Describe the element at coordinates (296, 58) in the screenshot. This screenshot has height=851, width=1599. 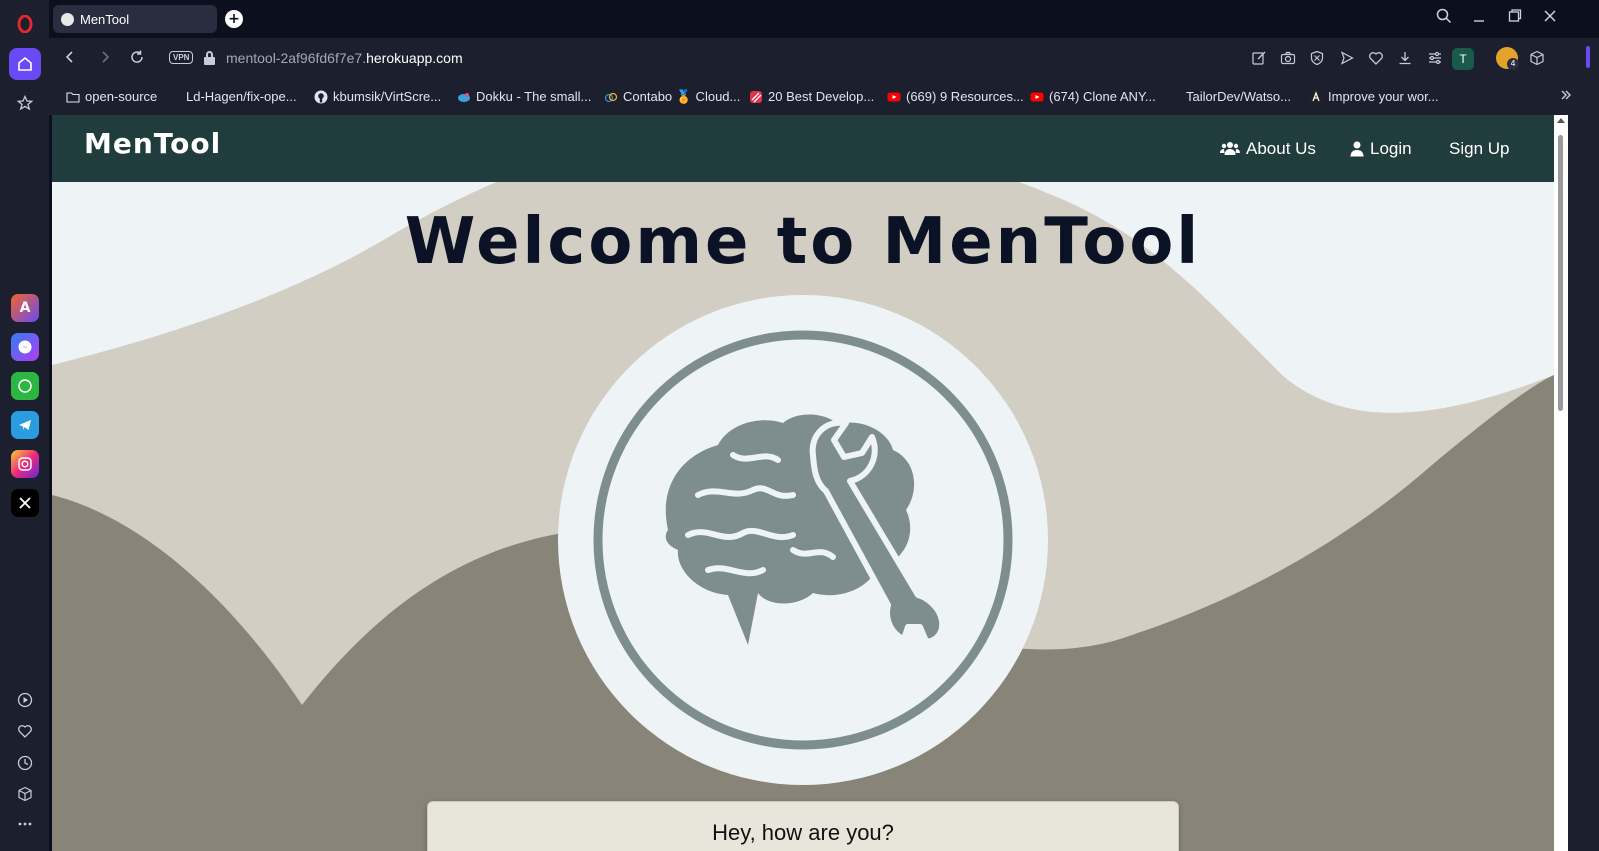
I see `url-prefix: mentool-2af96fd6f7e7.` at that location.